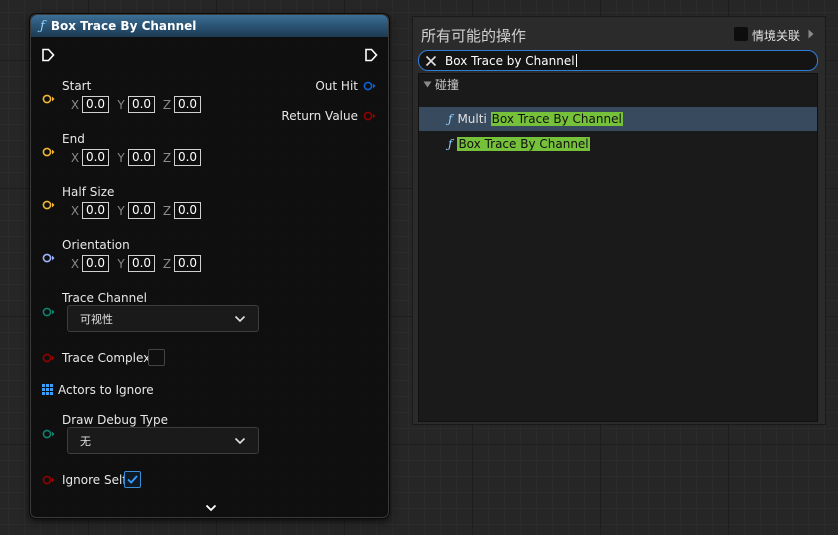 This screenshot has width=838, height=535. What do you see at coordinates (618, 144) in the screenshot?
I see `action-item-box-trace: ƒ Box Trace By Channel` at bounding box center [618, 144].